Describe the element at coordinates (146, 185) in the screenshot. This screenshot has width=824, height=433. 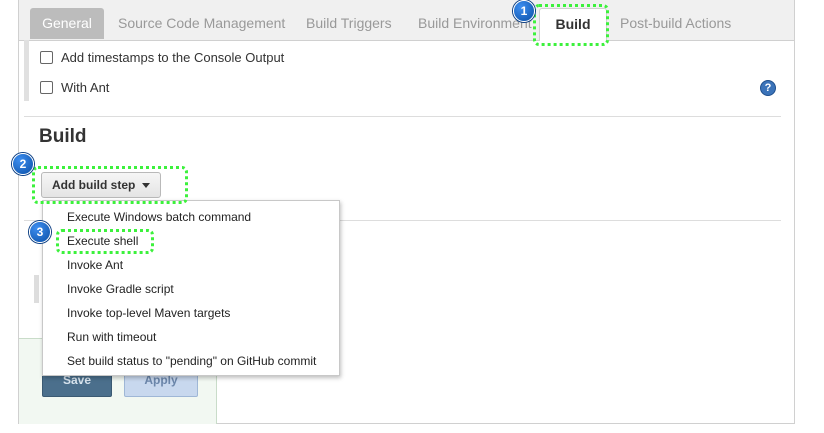
I see `chevron-down-icon` at that location.